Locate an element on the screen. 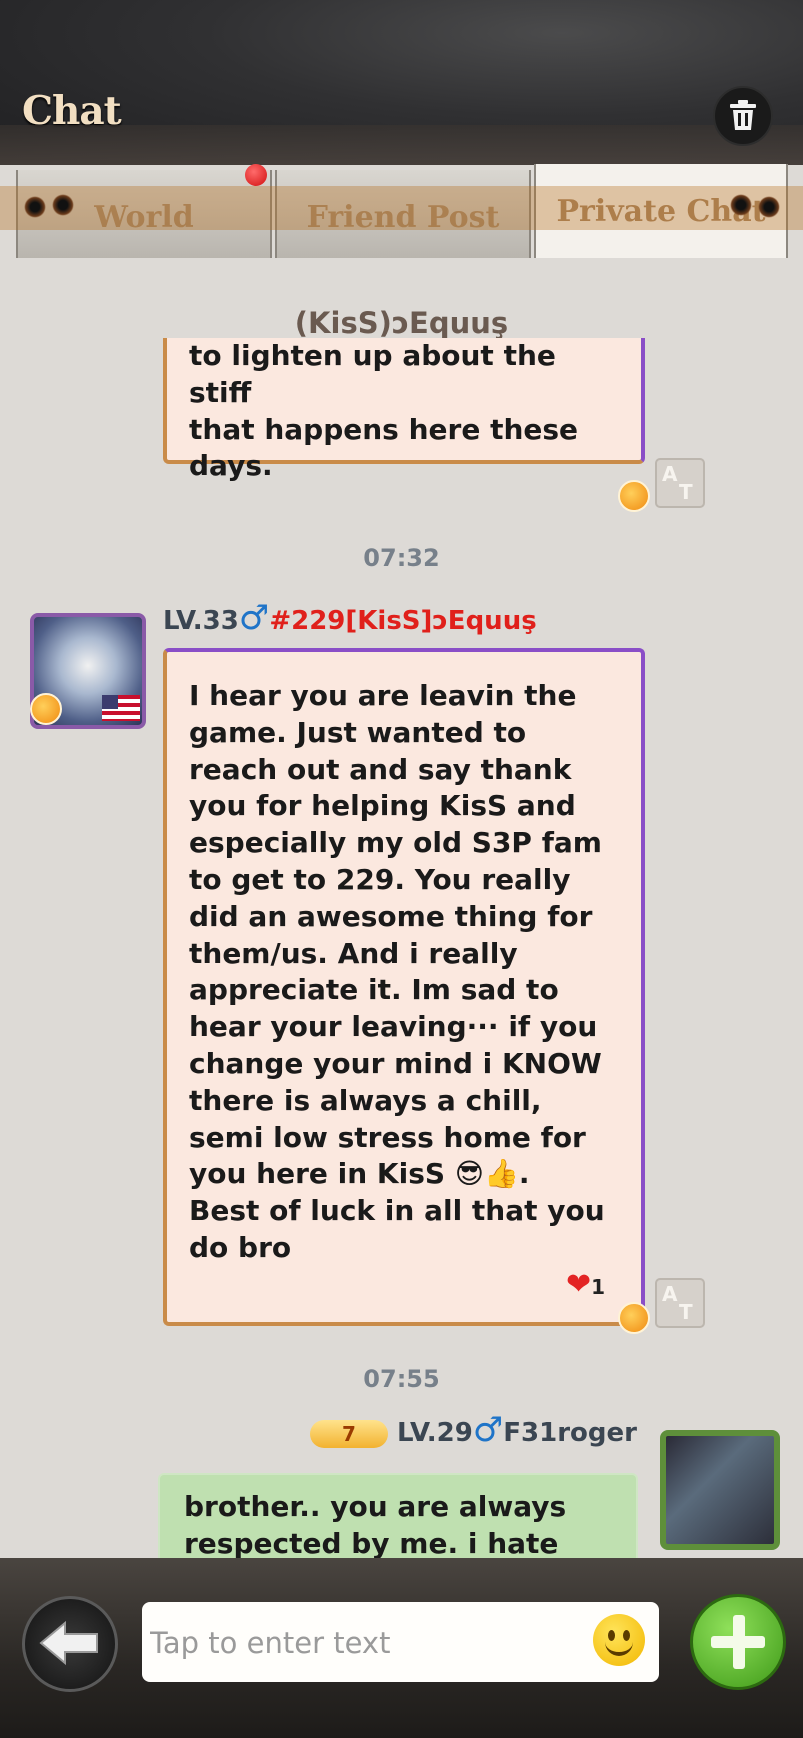  sender-info: 7 LV.29♂F31roger is located at coordinates (473, 1430).